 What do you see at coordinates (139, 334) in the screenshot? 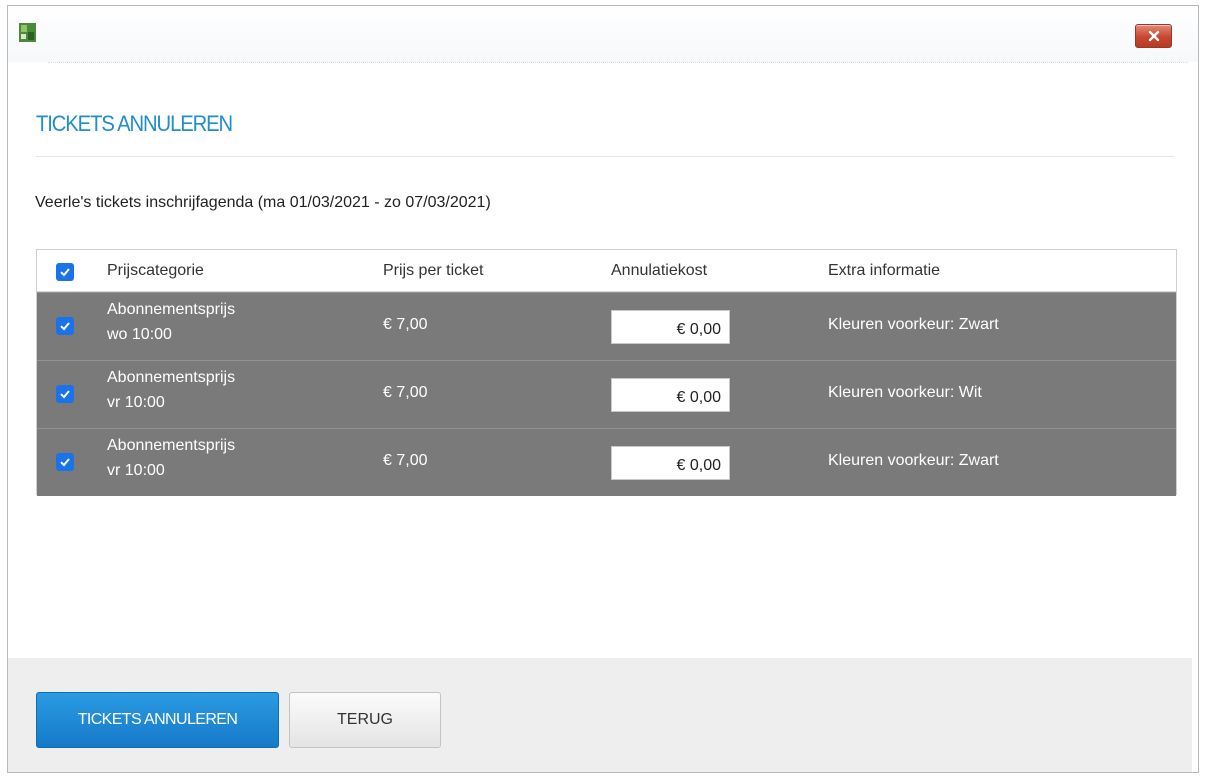
I see `session-time: wo 10:00` at bounding box center [139, 334].